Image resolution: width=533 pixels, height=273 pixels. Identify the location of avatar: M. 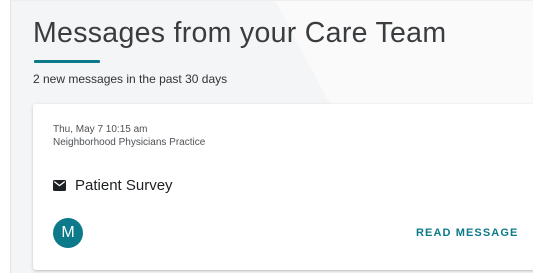
(68, 233).